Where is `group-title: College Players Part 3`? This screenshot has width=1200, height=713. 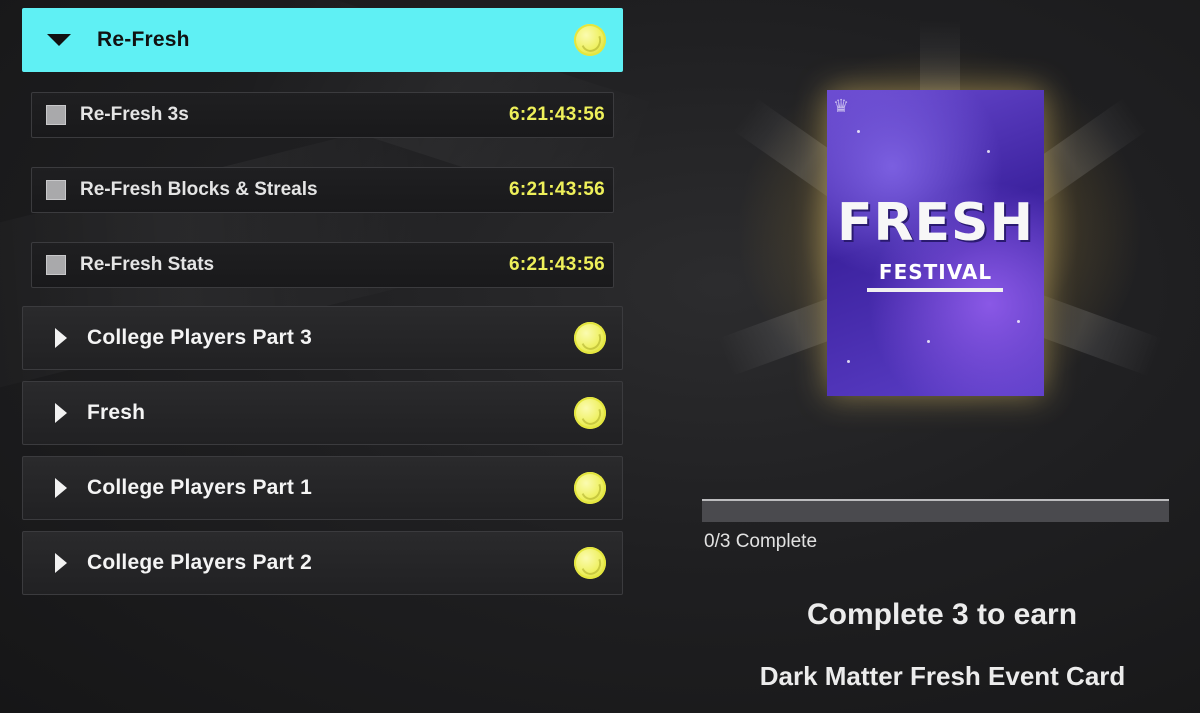 group-title: College Players Part 3 is located at coordinates (200, 337).